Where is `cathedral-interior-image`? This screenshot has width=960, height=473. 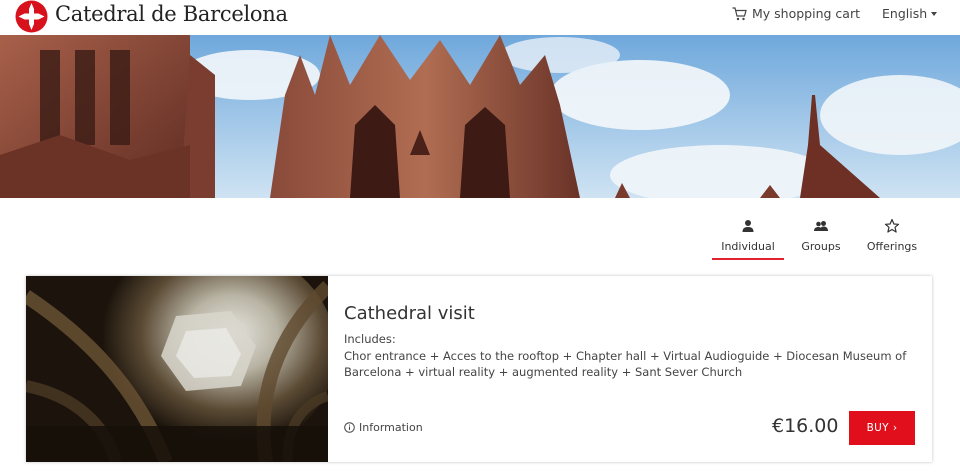 cathedral-interior-image is located at coordinates (177, 369).